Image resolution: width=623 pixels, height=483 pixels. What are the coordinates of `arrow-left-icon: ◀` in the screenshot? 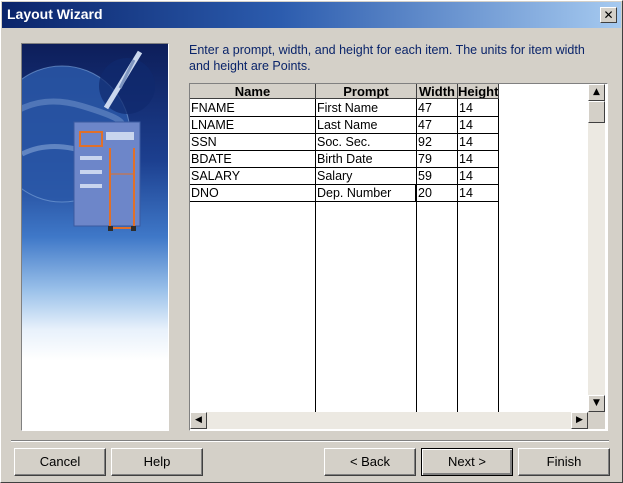 It's located at (198, 420).